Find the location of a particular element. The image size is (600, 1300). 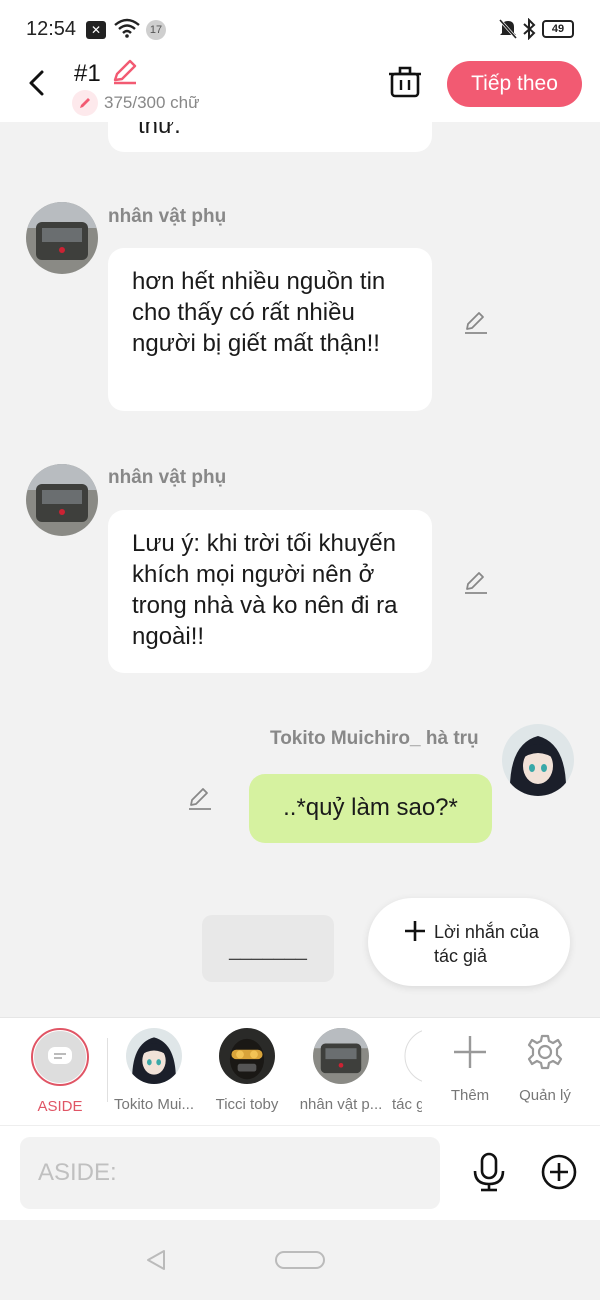

triangle-back-icon is located at coordinates (156, 1260).